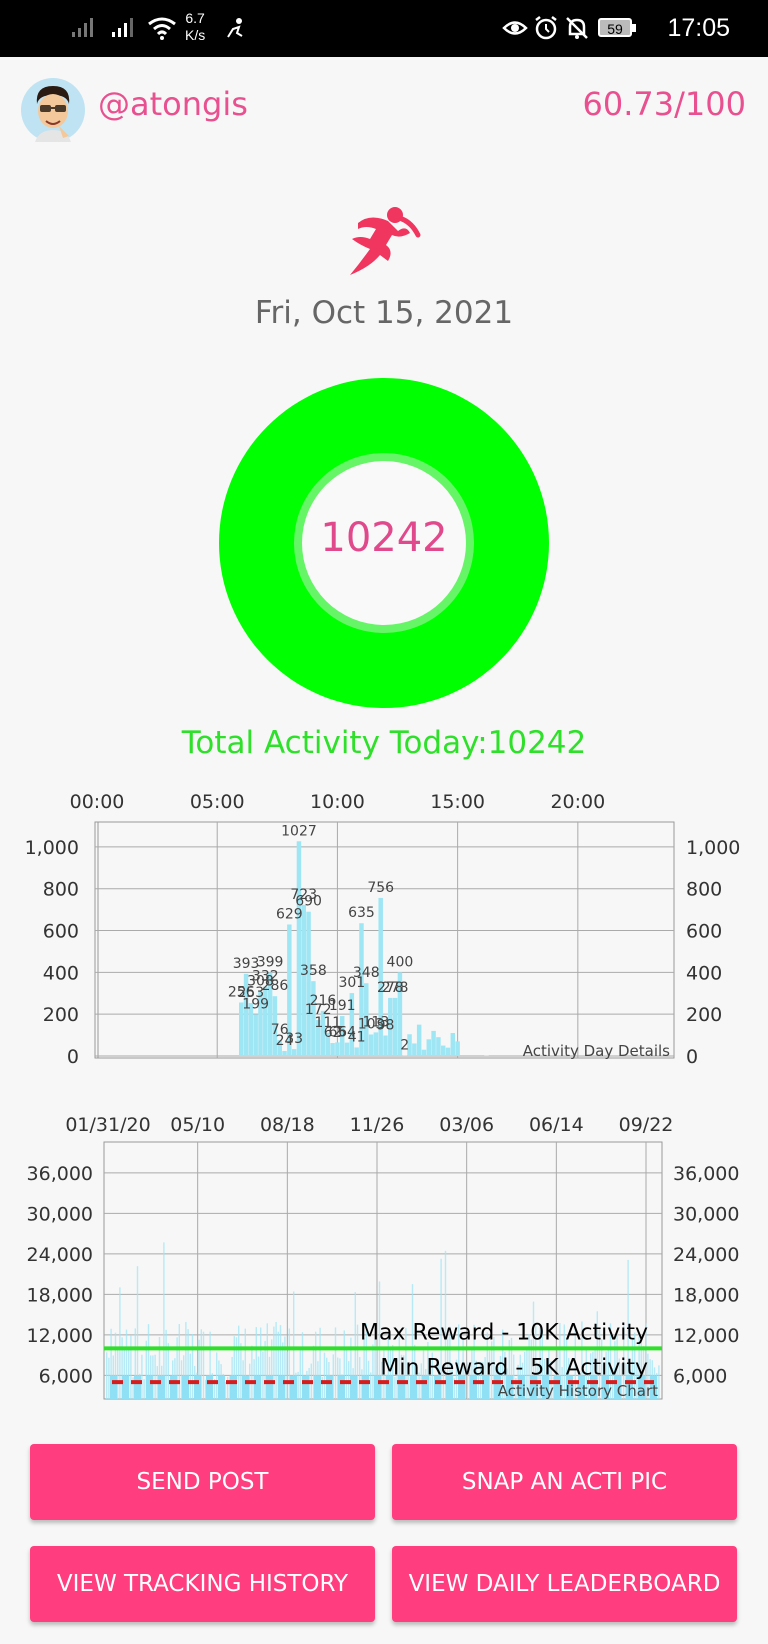 The width and height of the screenshot is (768, 1644). I want to click on eye-icon, so click(515, 28).